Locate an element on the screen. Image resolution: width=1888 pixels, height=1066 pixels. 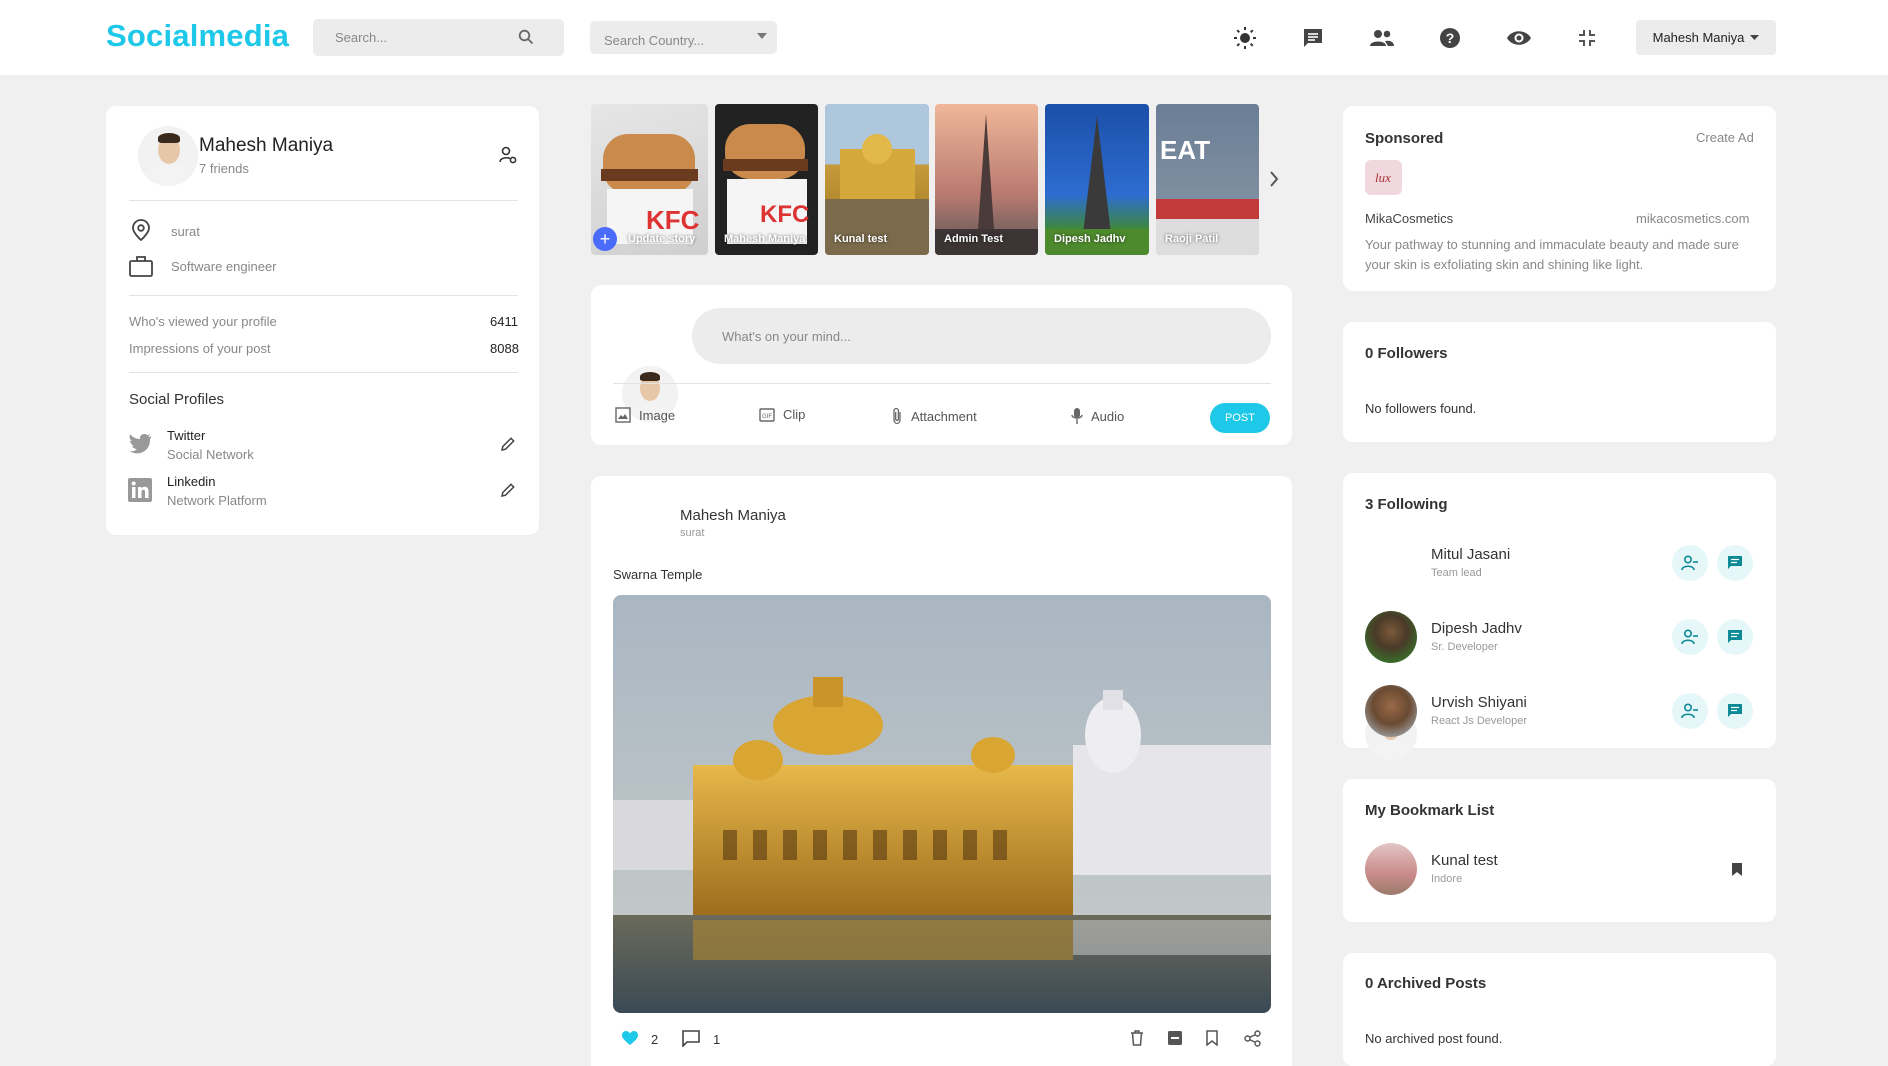
story-item: Kunal test is located at coordinates (877, 179).